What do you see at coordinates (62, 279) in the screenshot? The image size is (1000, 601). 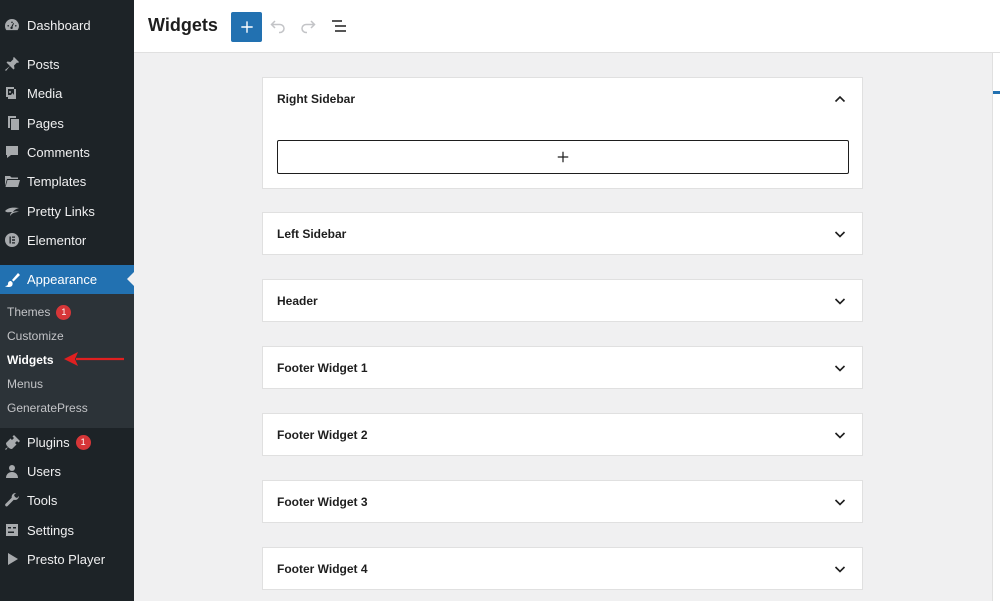 I see `sidebar-item-label: Appearance` at bounding box center [62, 279].